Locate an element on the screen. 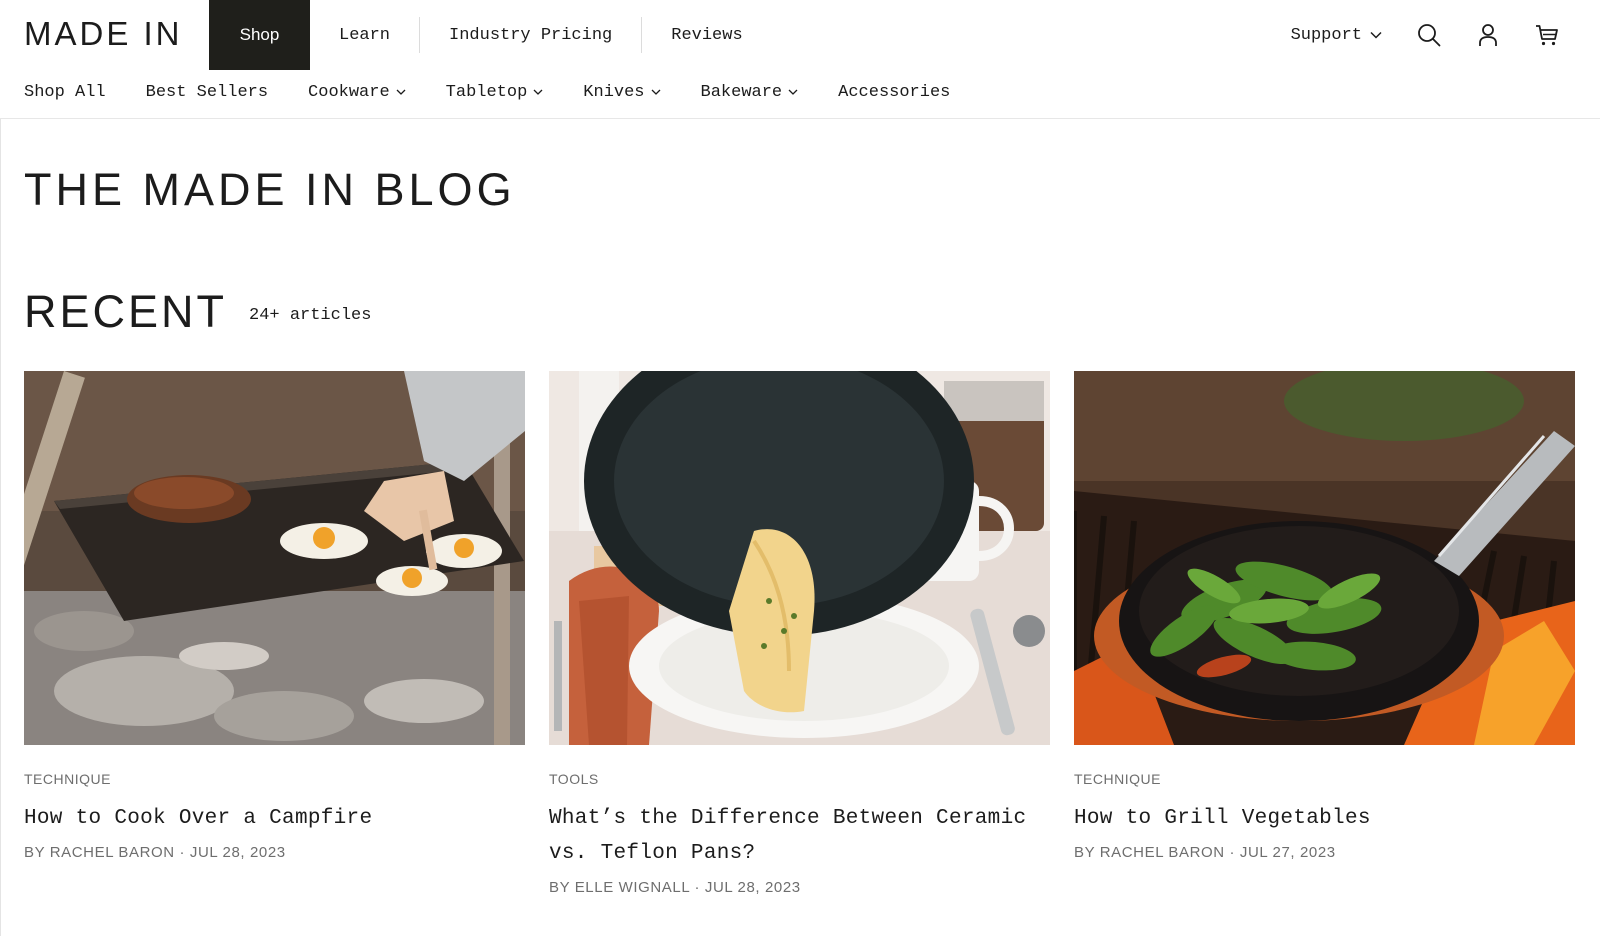 This screenshot has width=1600, height=936. category-nav-shop-all: Shop All is located at coordinates (65, 92).